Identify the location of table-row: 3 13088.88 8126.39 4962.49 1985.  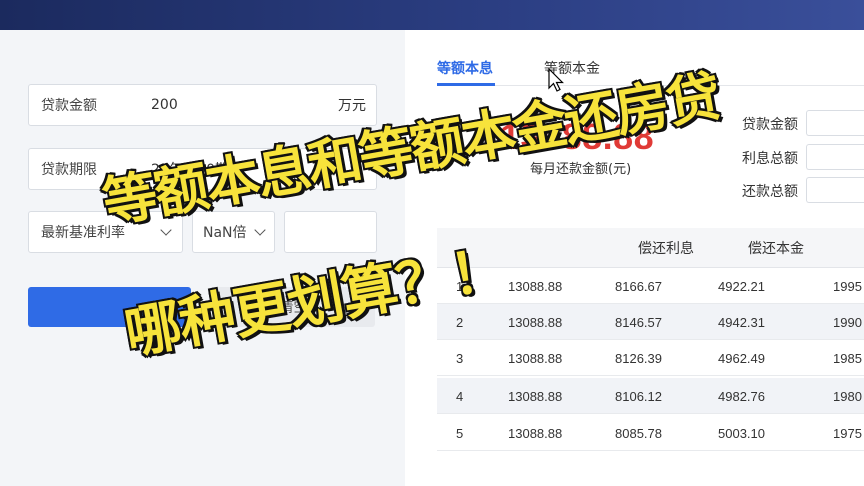
(650, 358).